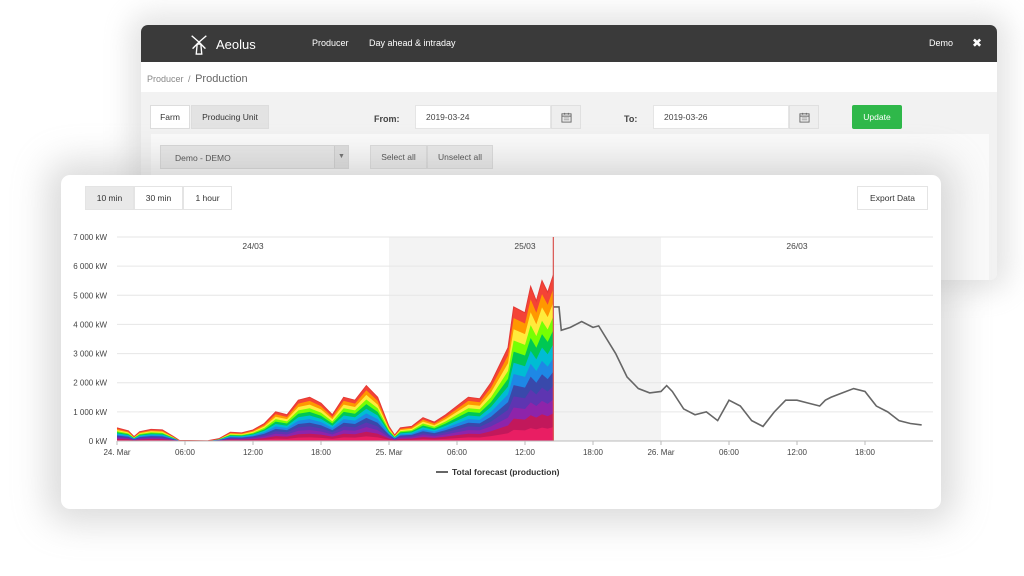 This screenshot has height=576, width=1024. Describe the element at coordinates (90, 266) in the screenshot. I see `y-tick-label: 6 000 kW` at that location.